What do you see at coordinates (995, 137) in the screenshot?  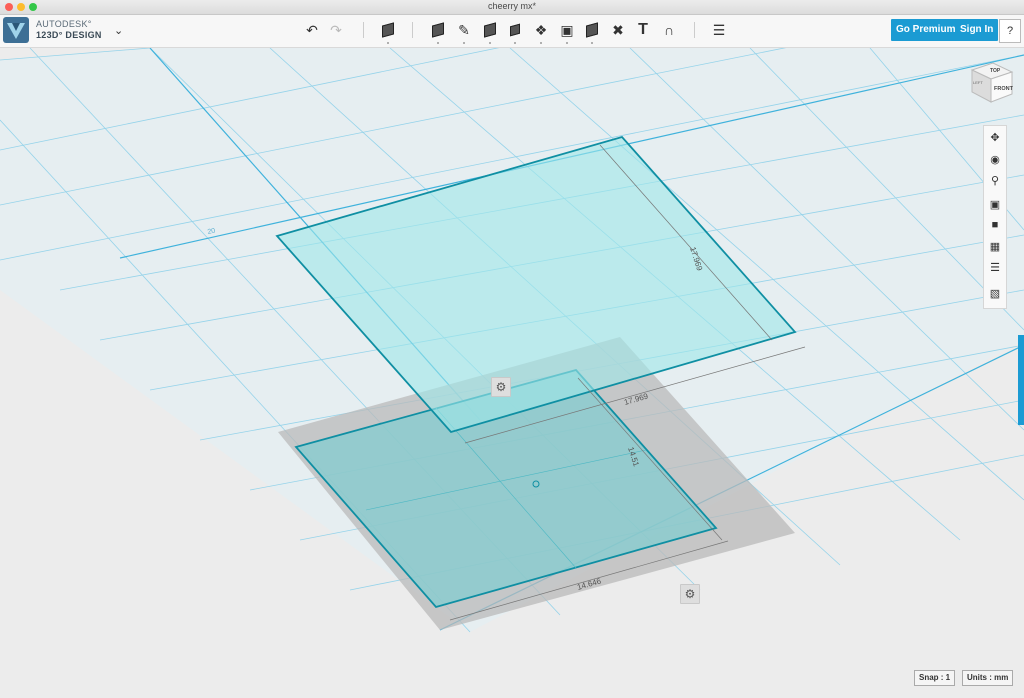 I see `pan-icon: ✥` at bounding box center [995, 137].